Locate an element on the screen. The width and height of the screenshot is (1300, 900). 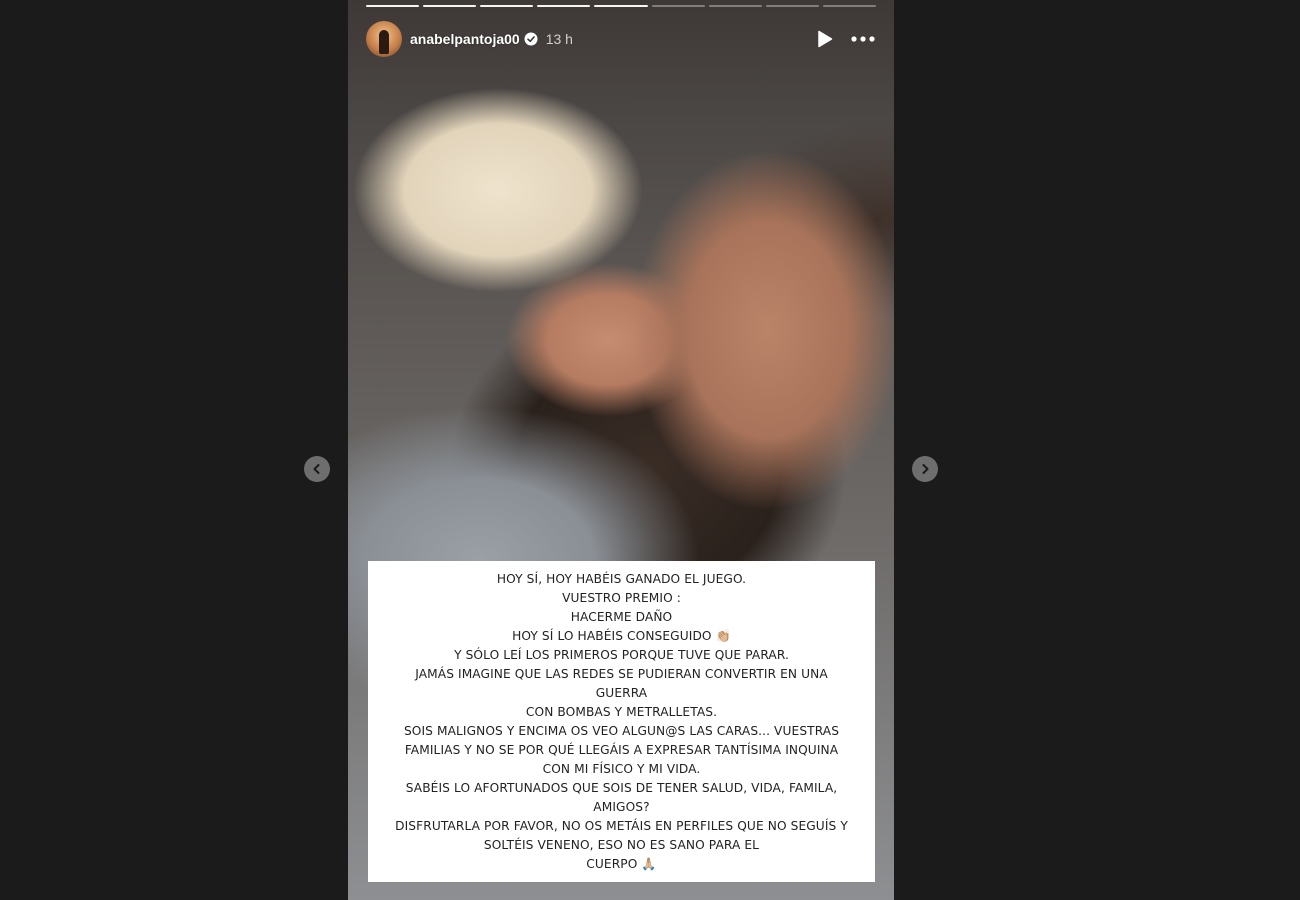
more-horizontal-icon is located at coordinates (863, 39).